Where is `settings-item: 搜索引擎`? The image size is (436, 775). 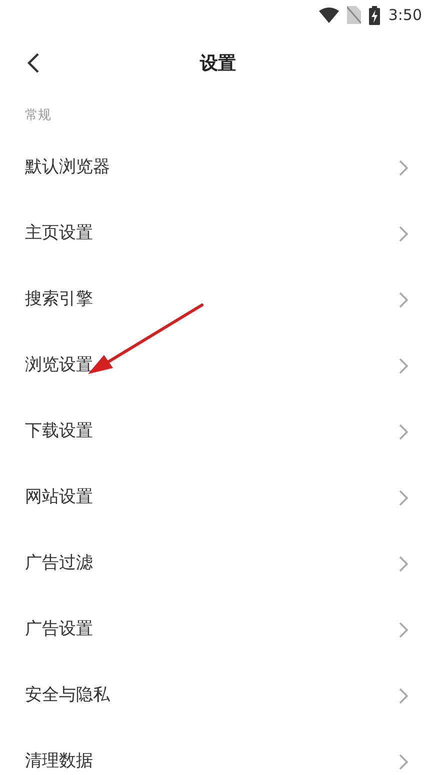 settings-item: 搜索引擎 is located at coordinates (218, 300).